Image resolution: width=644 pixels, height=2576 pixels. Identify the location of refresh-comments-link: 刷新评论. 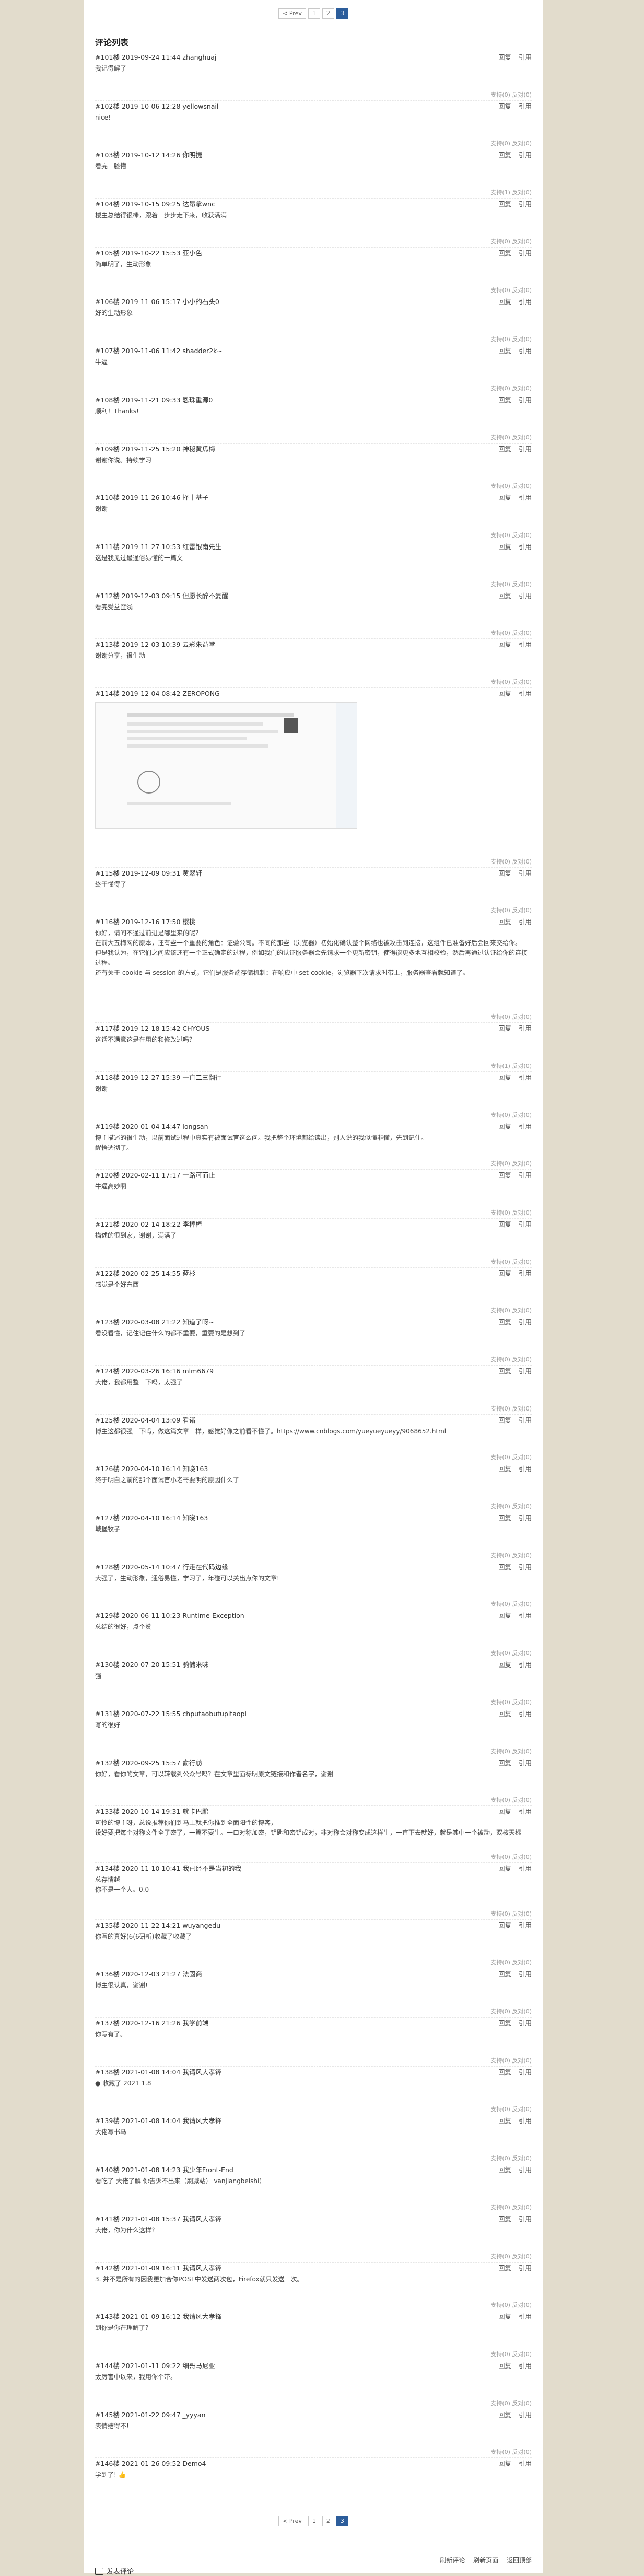
(452, 2560).